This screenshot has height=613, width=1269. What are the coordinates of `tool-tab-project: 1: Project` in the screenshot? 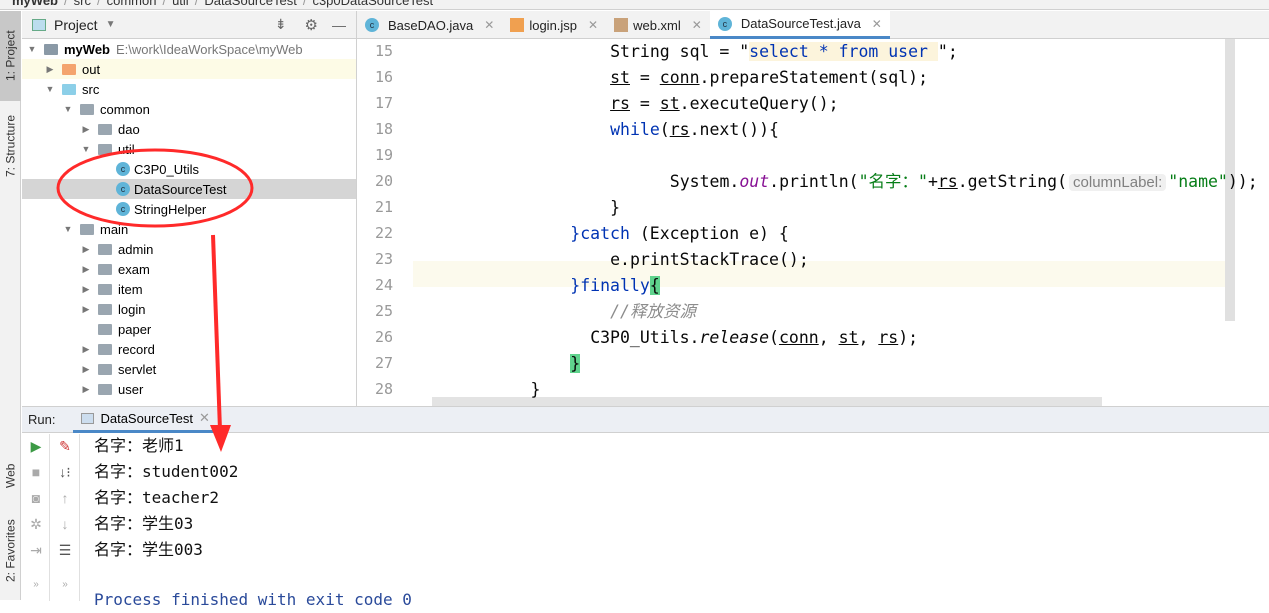 It's located at (10, 56).